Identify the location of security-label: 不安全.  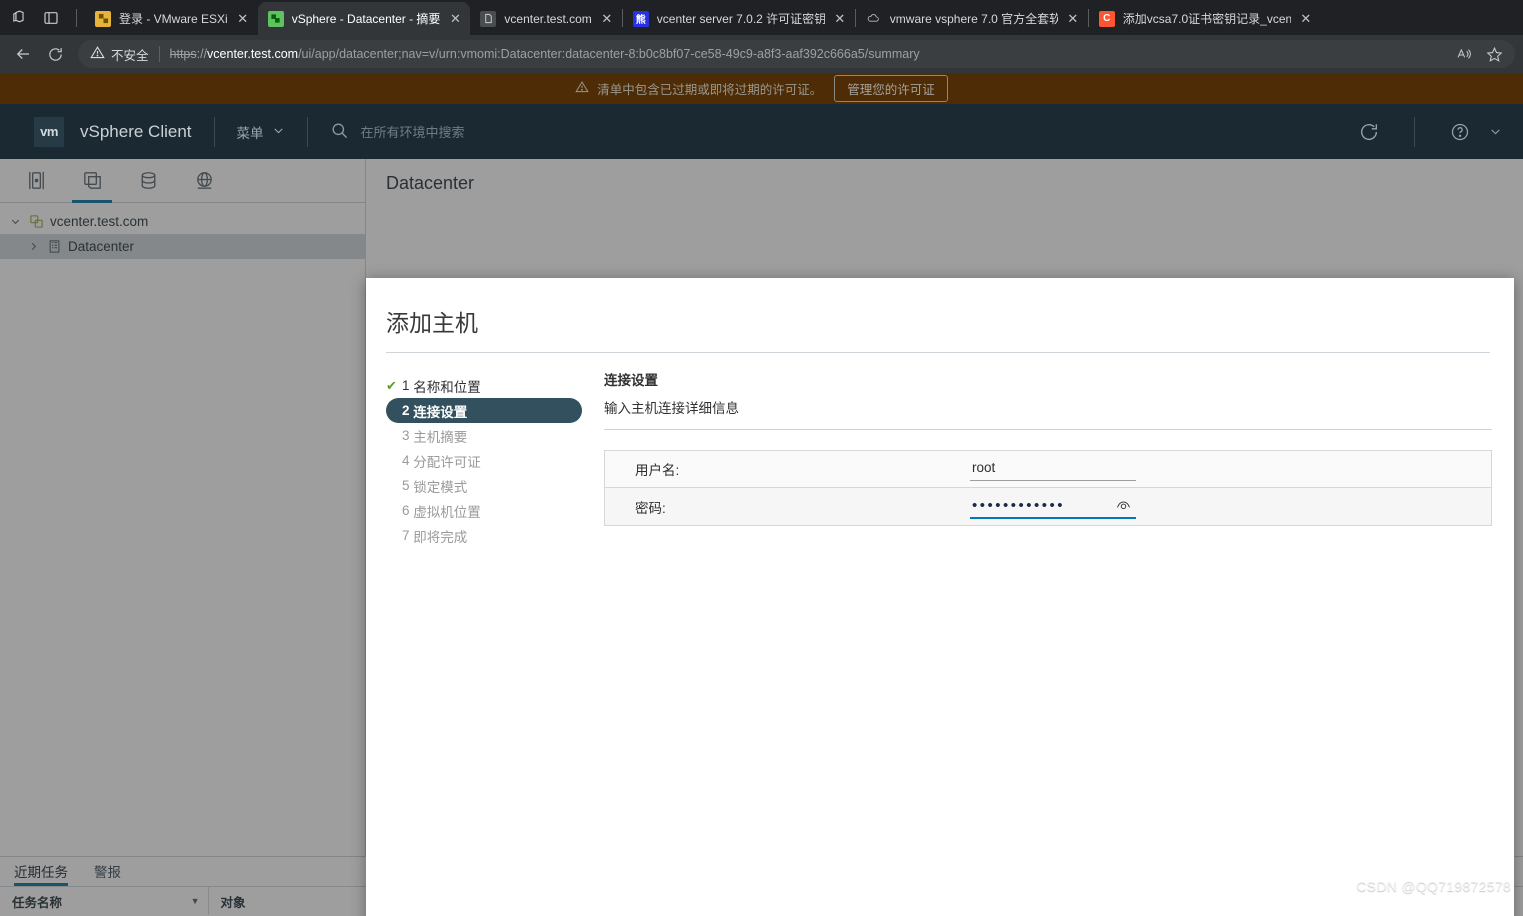
(130, 55).